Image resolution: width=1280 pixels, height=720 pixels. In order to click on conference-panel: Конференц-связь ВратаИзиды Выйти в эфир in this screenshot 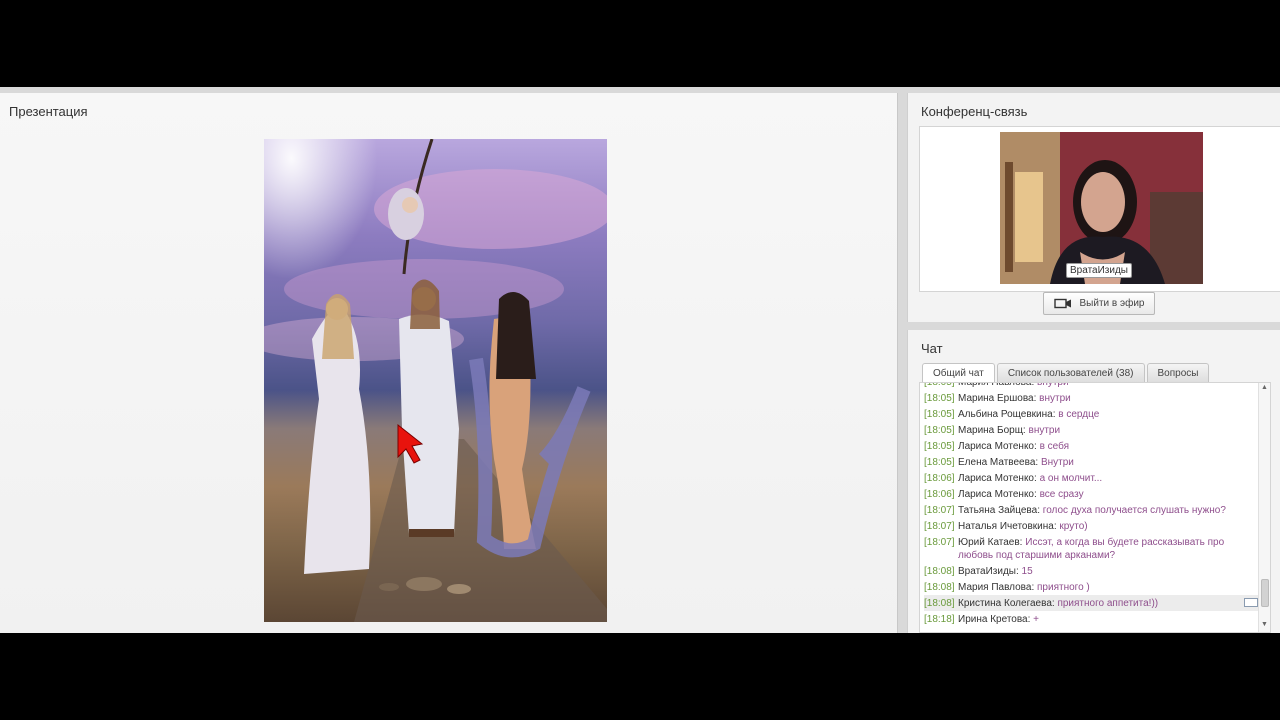, I will do `click(1093, 207)`.